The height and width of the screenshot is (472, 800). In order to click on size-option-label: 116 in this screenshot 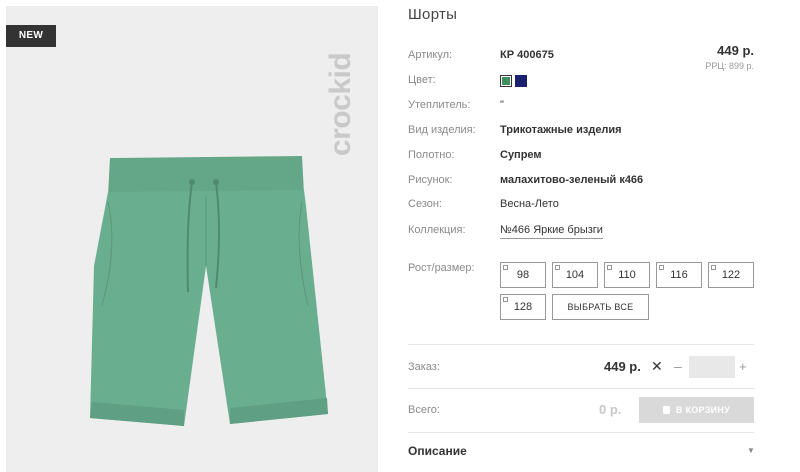, I will do `click(679, 275)`.